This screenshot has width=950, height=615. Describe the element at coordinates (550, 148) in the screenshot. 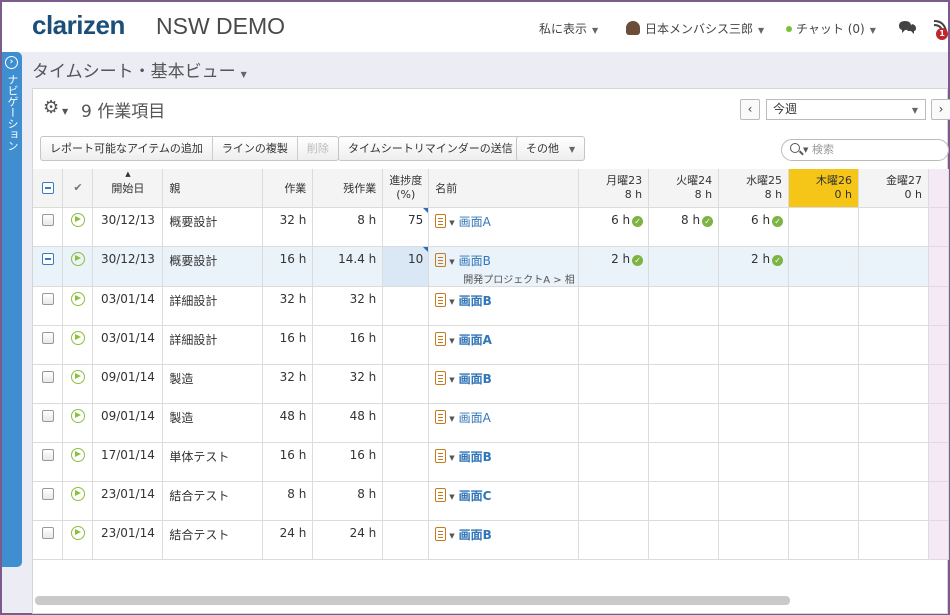

I see `more-button: その他 ▼` at that location.